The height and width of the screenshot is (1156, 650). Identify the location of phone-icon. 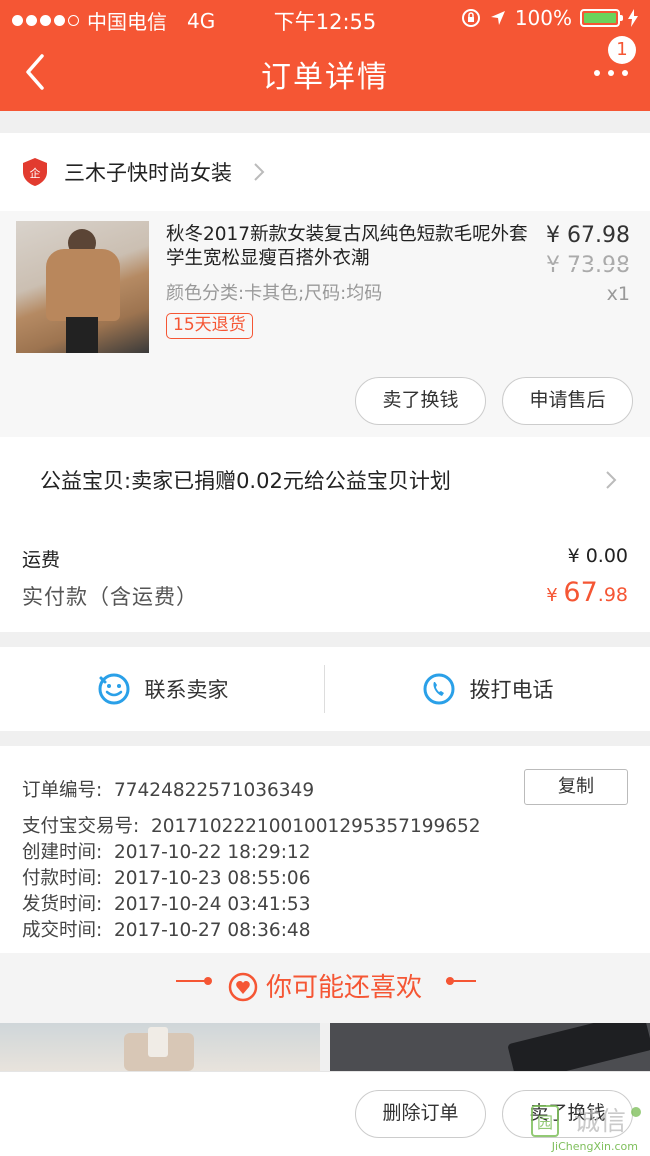
(438, 689).